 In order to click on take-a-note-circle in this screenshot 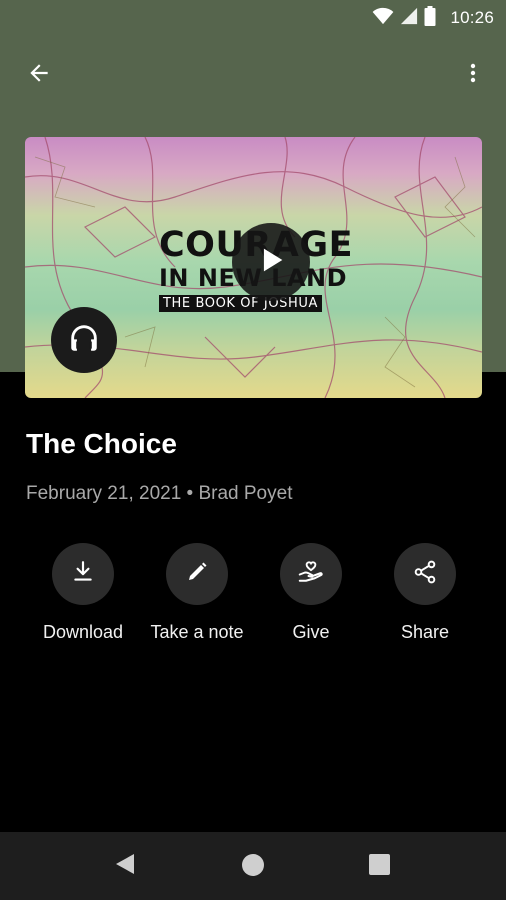, I will do `click(197, 574)`.